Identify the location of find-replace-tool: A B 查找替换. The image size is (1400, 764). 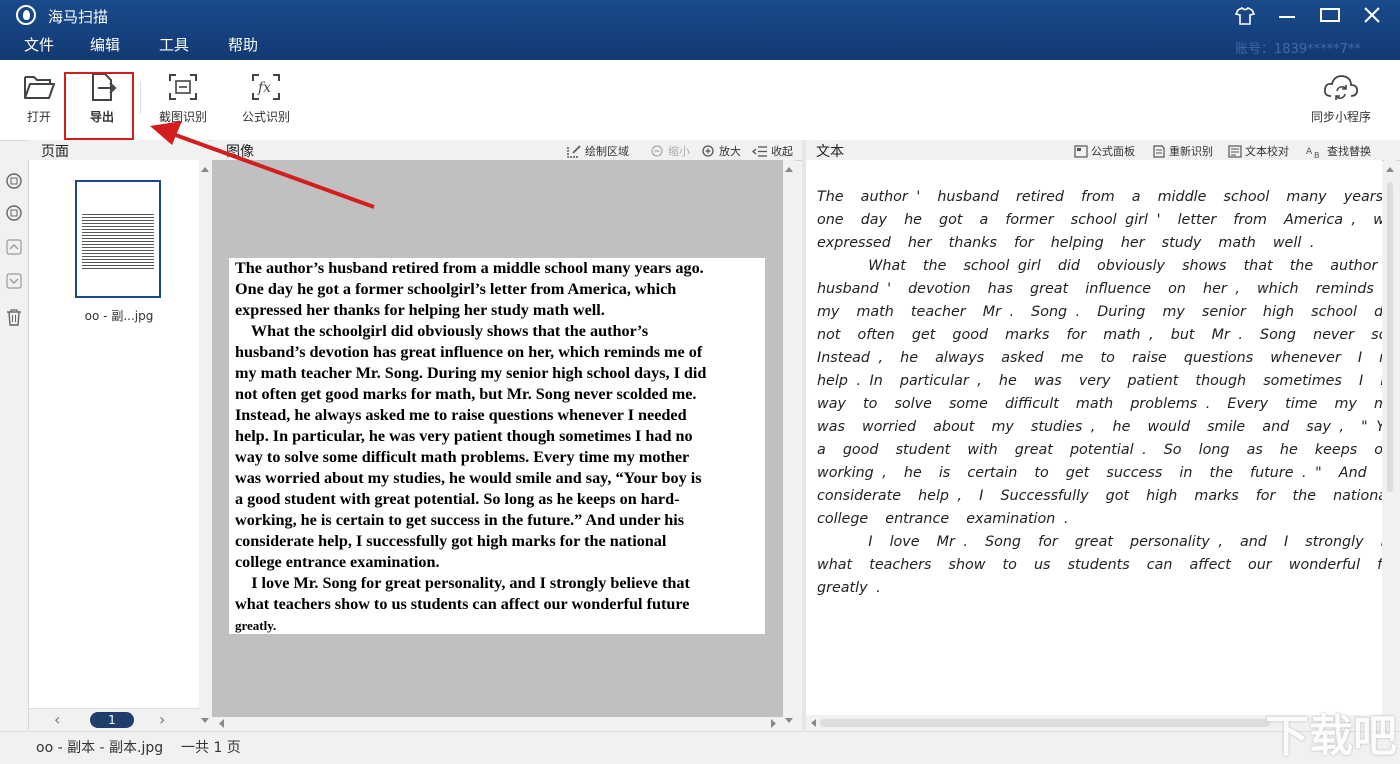
(1338, 151).